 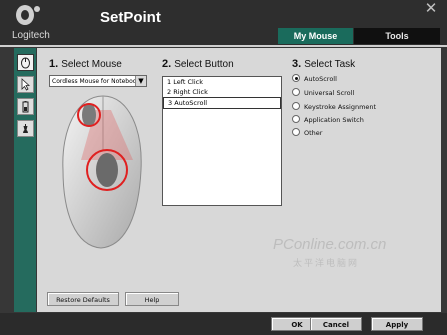 I want to click on sidebar, so click(x=25, y=180).